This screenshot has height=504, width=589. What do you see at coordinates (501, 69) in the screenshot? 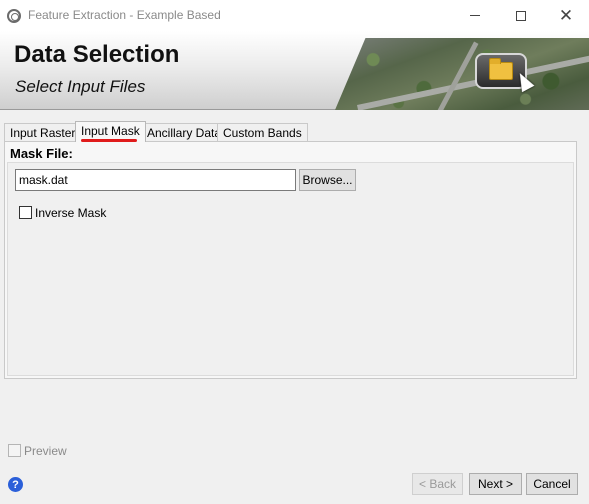
I see `folder-shape` at bounding box center [501, 69].